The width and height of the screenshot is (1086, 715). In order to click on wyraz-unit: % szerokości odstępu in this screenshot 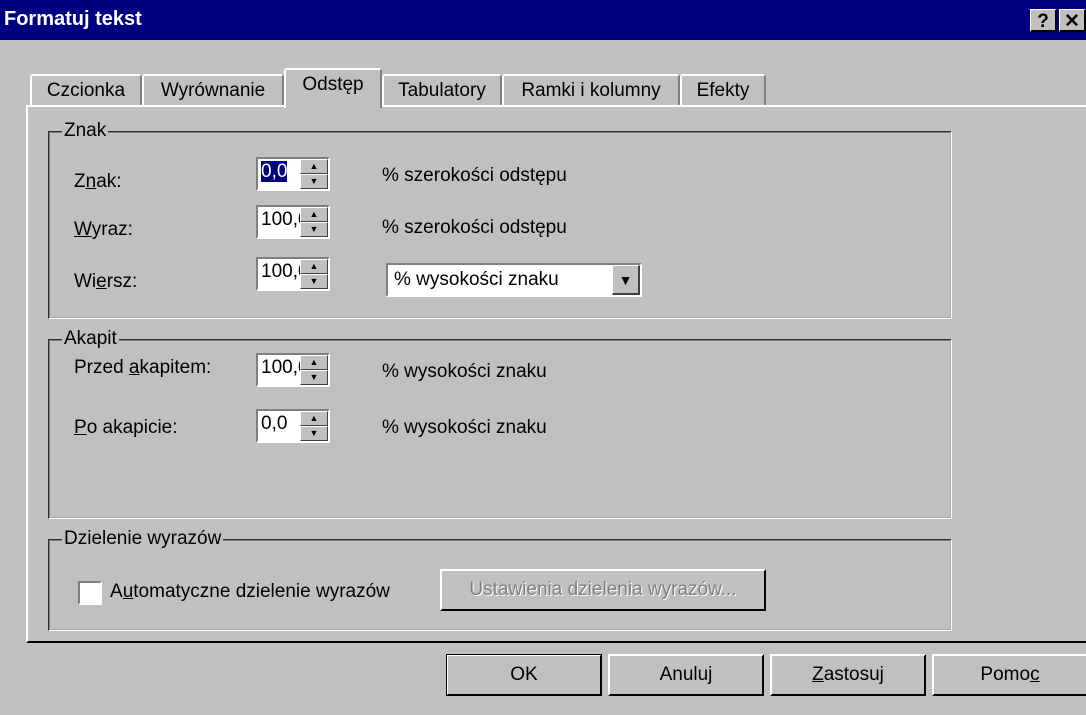, I will do `click(474, 227)`.